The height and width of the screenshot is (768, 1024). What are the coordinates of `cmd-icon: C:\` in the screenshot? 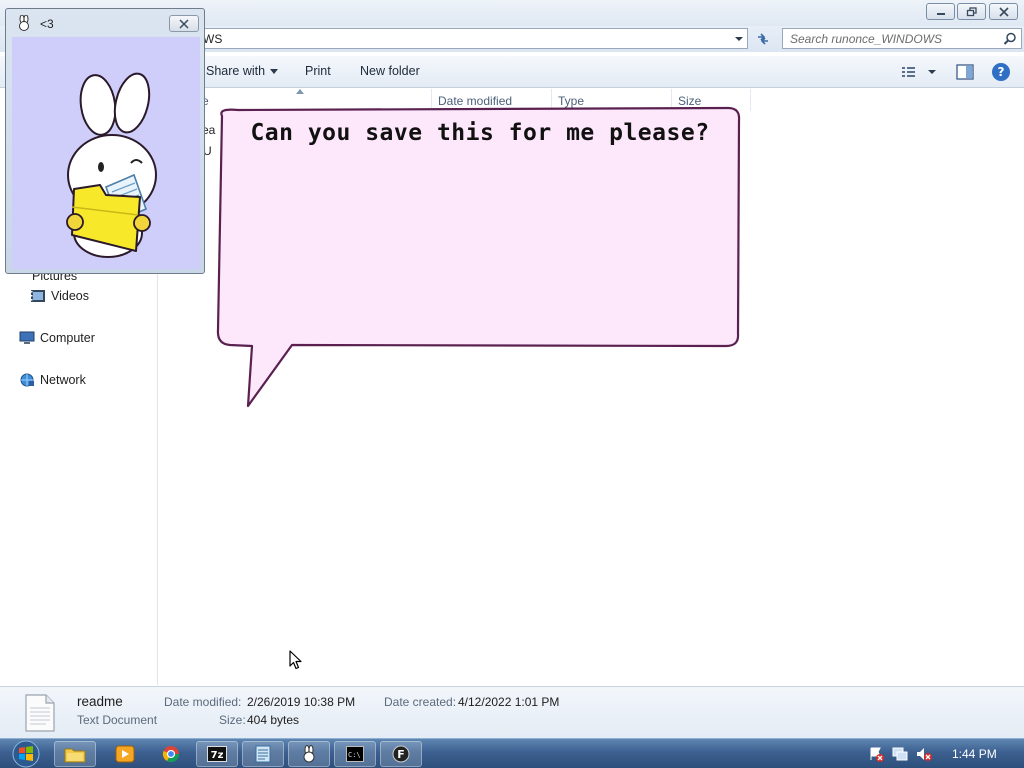 It's located at (355, 754).